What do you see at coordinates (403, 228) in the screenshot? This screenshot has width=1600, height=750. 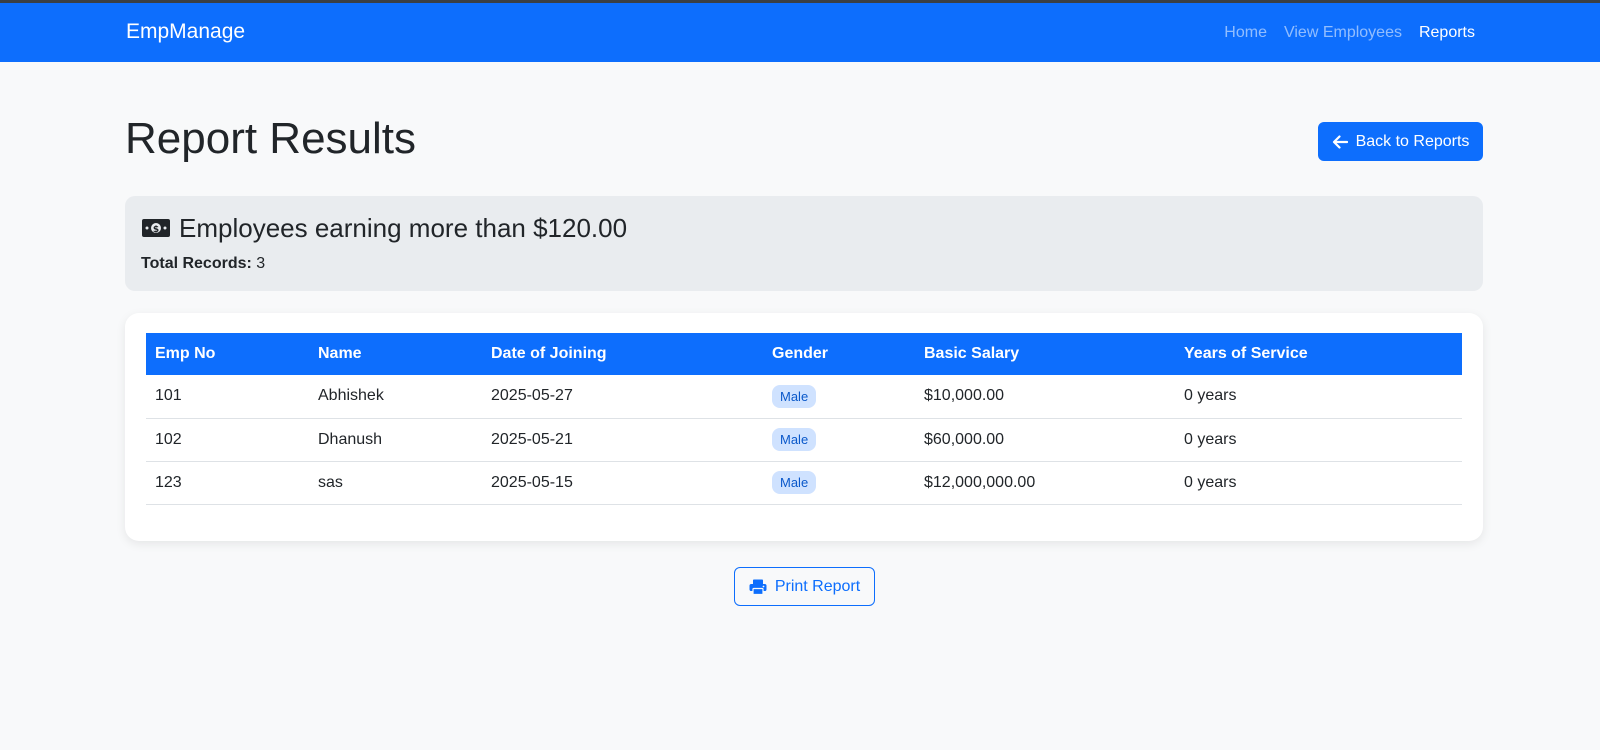 I see `summary-heading-text: Employees earning more than $120.00` at bounding box center [403, 228].